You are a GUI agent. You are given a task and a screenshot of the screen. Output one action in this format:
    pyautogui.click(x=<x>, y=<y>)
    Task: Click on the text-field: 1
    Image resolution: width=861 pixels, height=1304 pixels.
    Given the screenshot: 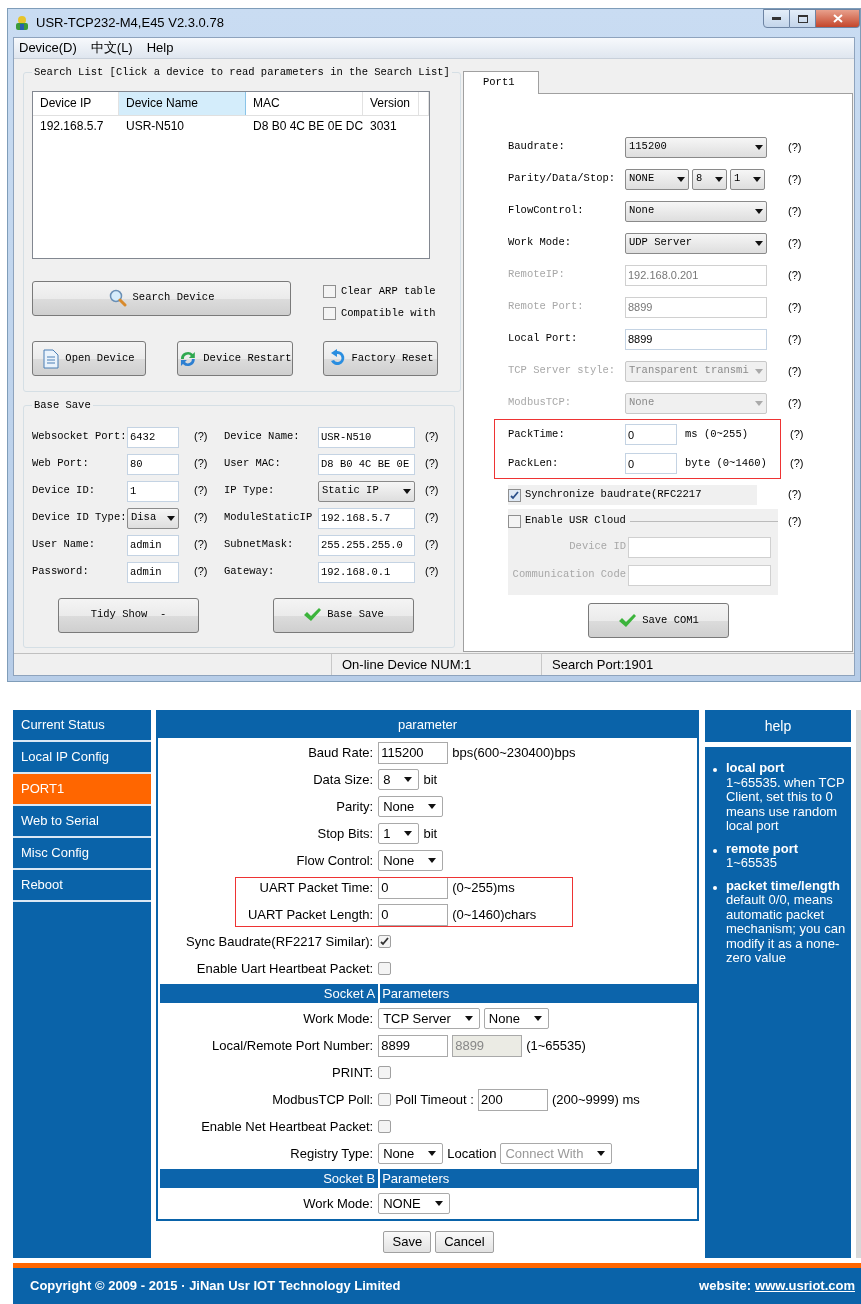 What is the action you would take?
    pyautogui.click(x=153, y=491)
    